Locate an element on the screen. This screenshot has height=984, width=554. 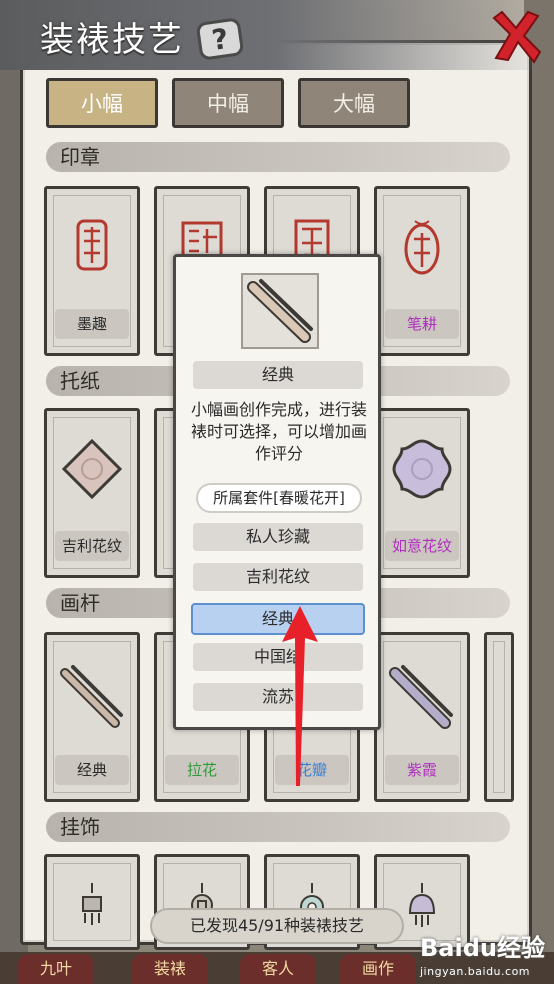
knot-pendant-icon is located at coordinates (92, 904).